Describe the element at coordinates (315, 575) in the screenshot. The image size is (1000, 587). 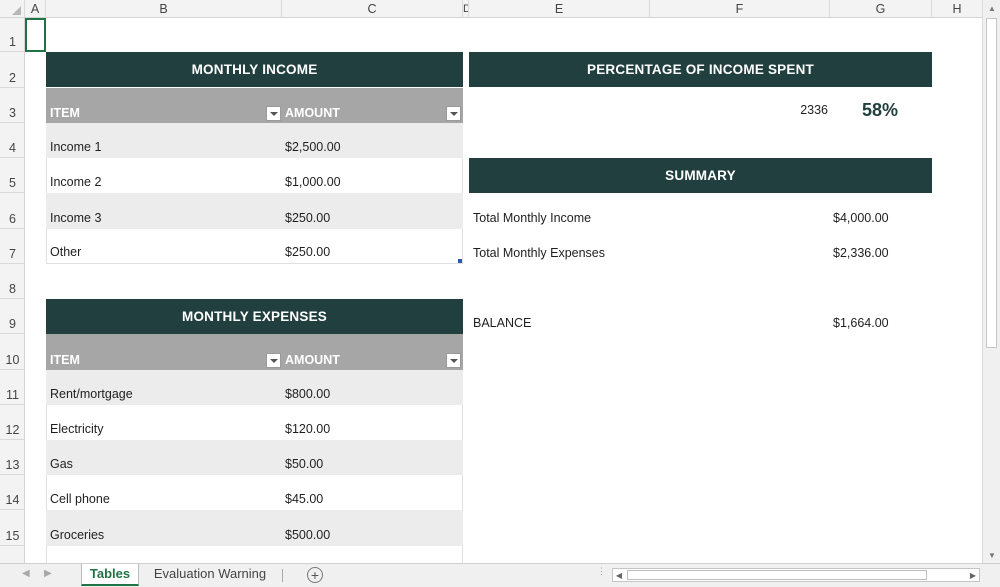
I see `add-sheet-plus-icon: +` at that location.